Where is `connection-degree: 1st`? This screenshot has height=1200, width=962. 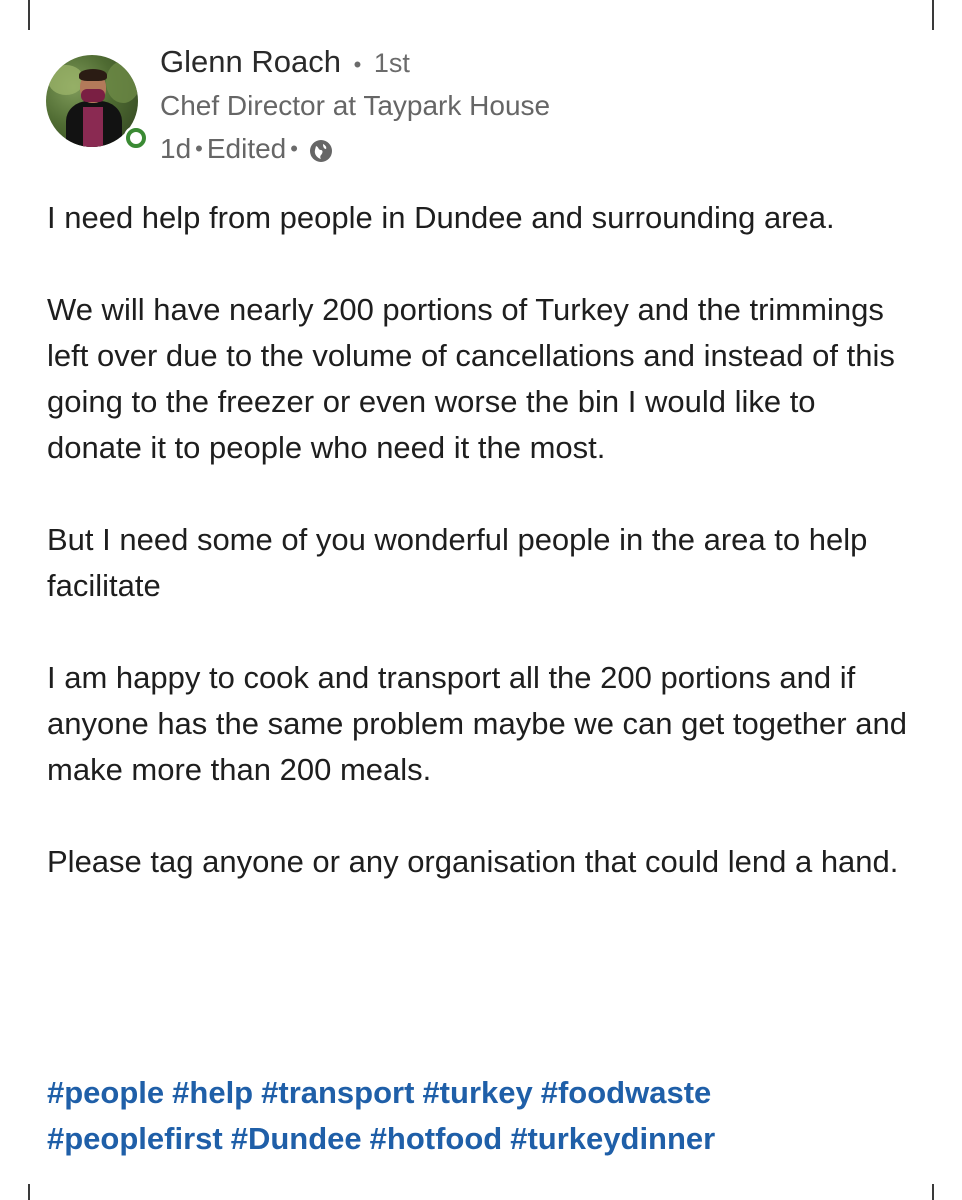 connection-degree: 1st is located at coordinates (391, 63).